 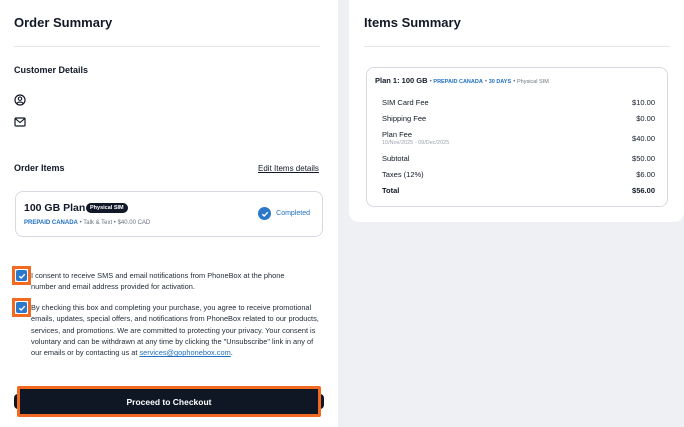 What do you see at coordinates (519, 174) in the screenshot?
I see `summary-row-taxes: Taxes (12%) $6.00` at bounding box center [519, 174].